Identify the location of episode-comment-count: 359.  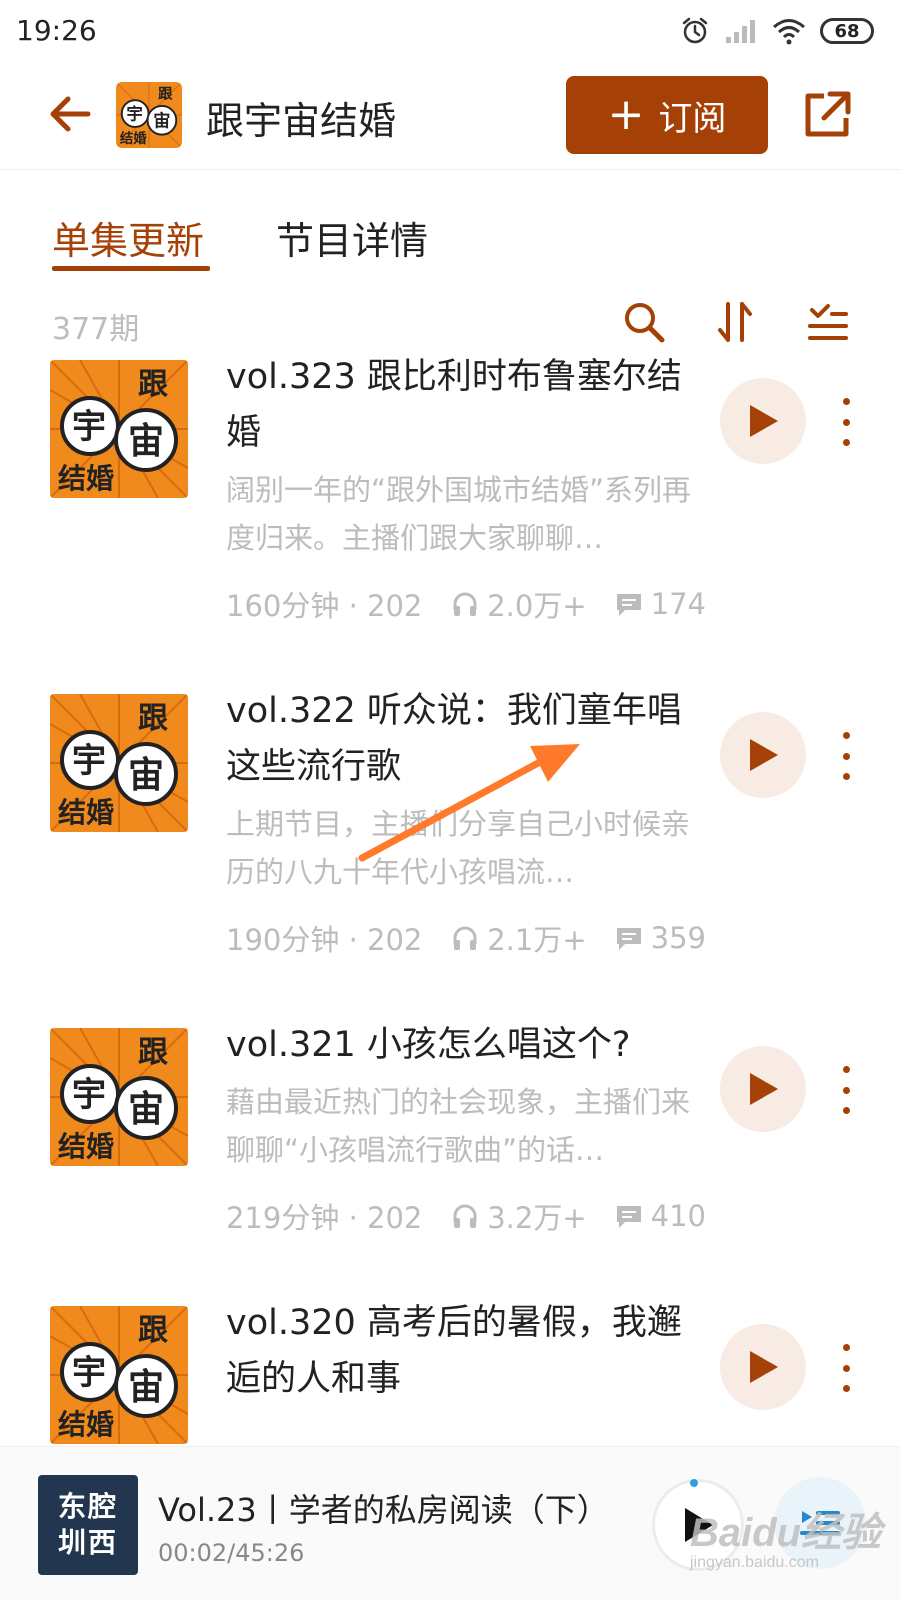
(678, 938).